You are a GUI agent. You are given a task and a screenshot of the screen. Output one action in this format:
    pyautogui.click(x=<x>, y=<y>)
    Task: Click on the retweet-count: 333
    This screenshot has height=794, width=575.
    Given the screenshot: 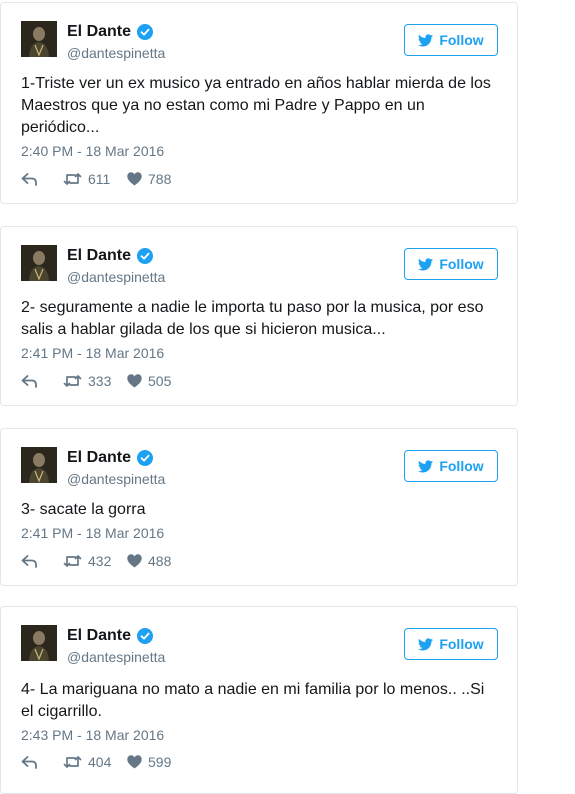 What is the action you would take?
    pyautogui.click(x=100, y=381)
    